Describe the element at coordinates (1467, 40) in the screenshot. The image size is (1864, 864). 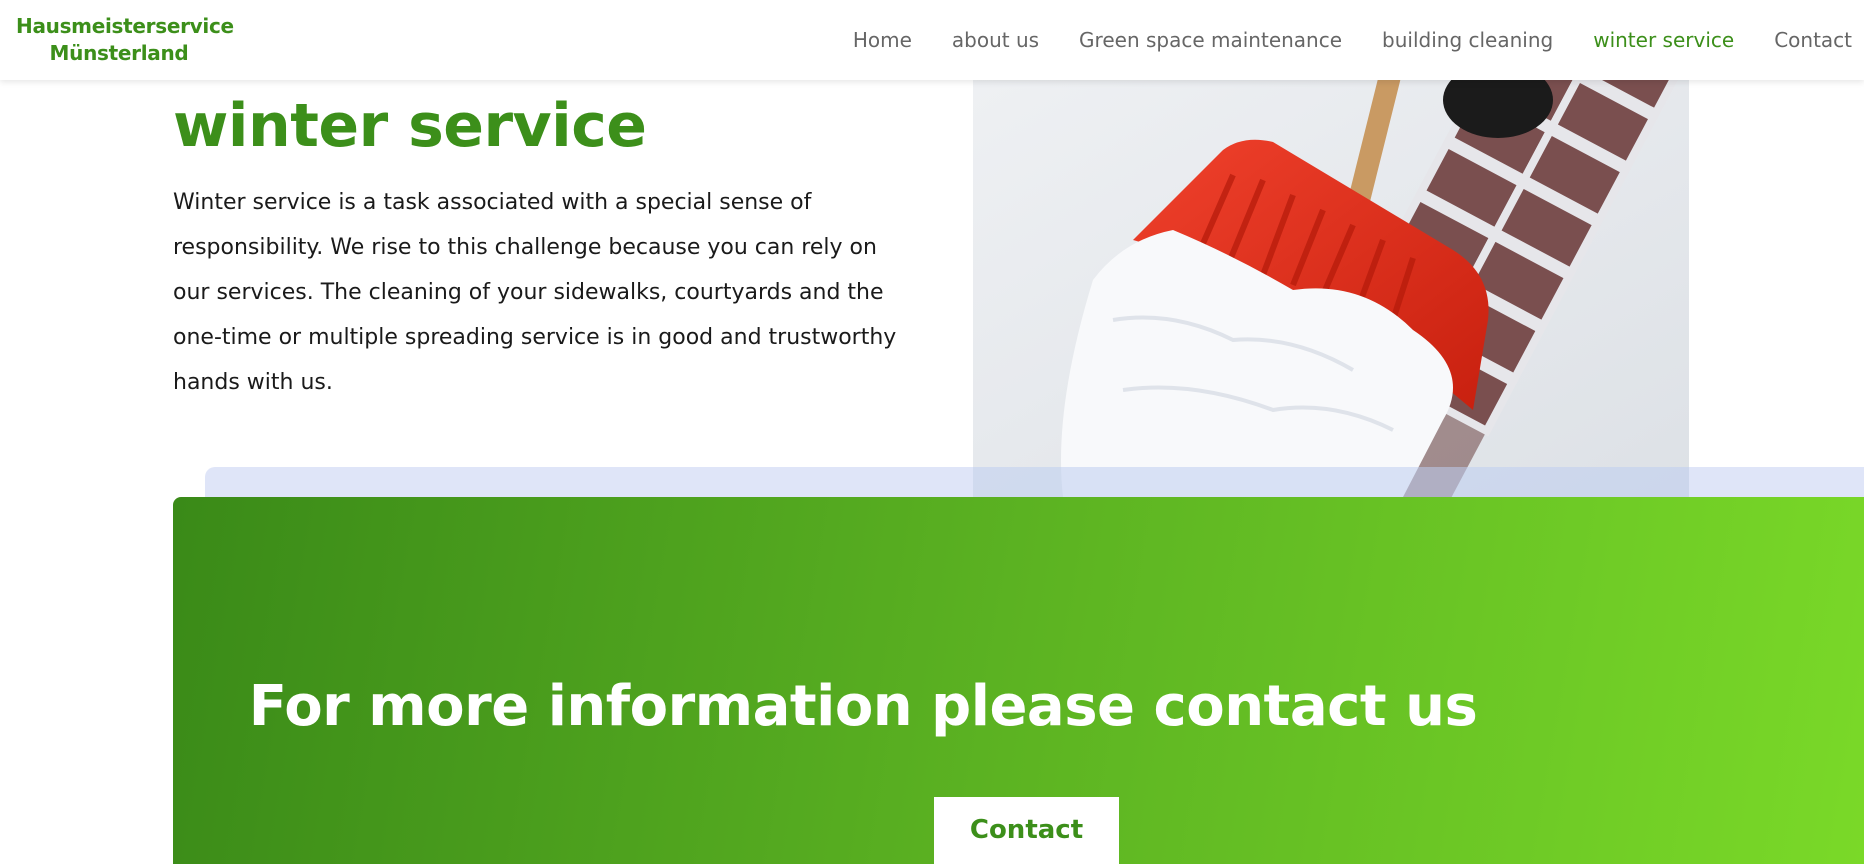
I see `nav-item-building-cleaning: building cleaning` at that location.